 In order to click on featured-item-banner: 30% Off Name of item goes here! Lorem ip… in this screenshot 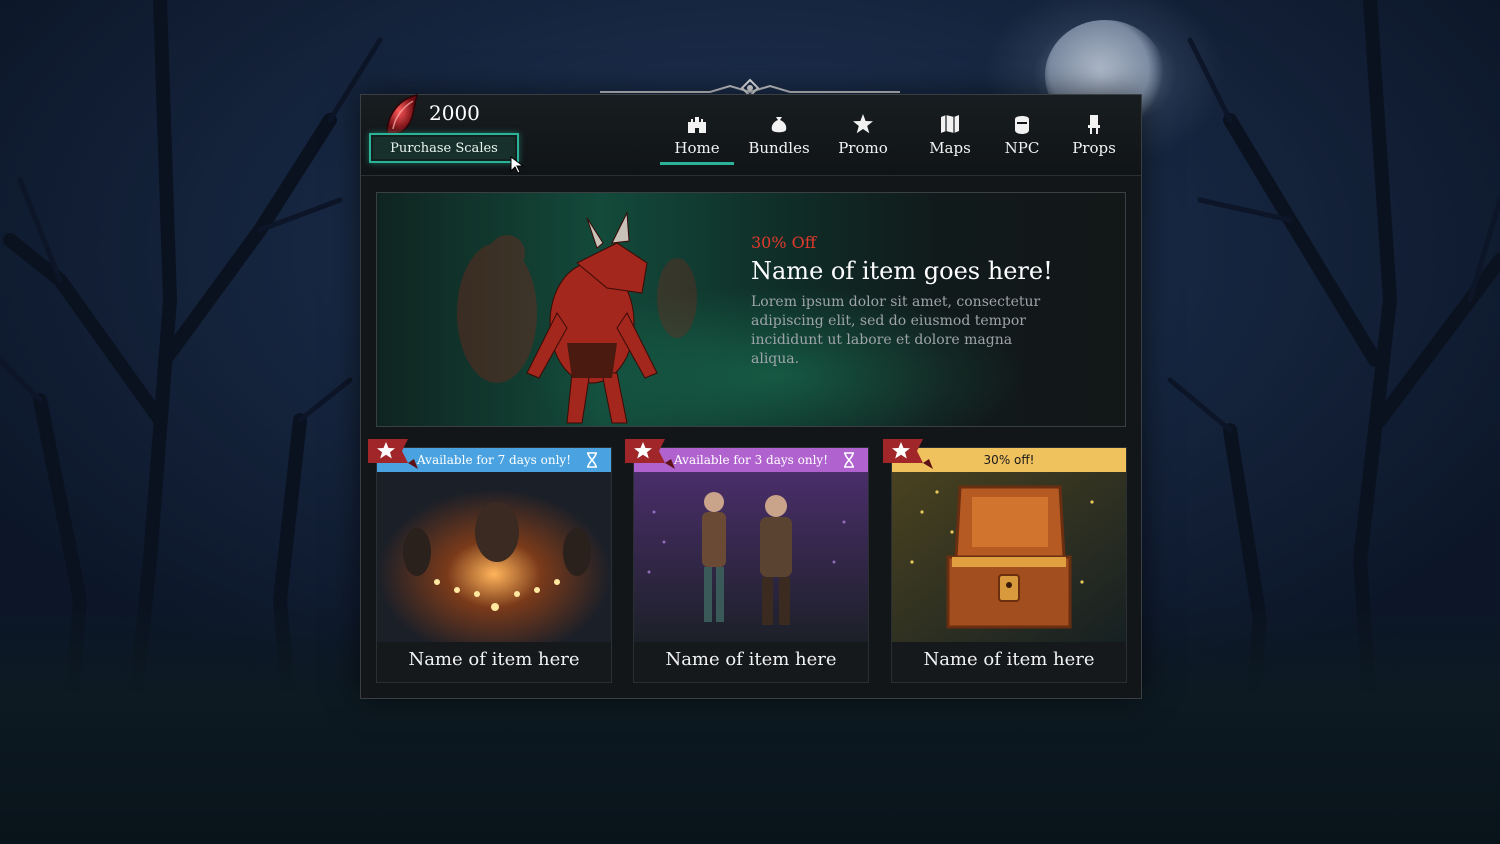, I will do `click(751, 309)`.